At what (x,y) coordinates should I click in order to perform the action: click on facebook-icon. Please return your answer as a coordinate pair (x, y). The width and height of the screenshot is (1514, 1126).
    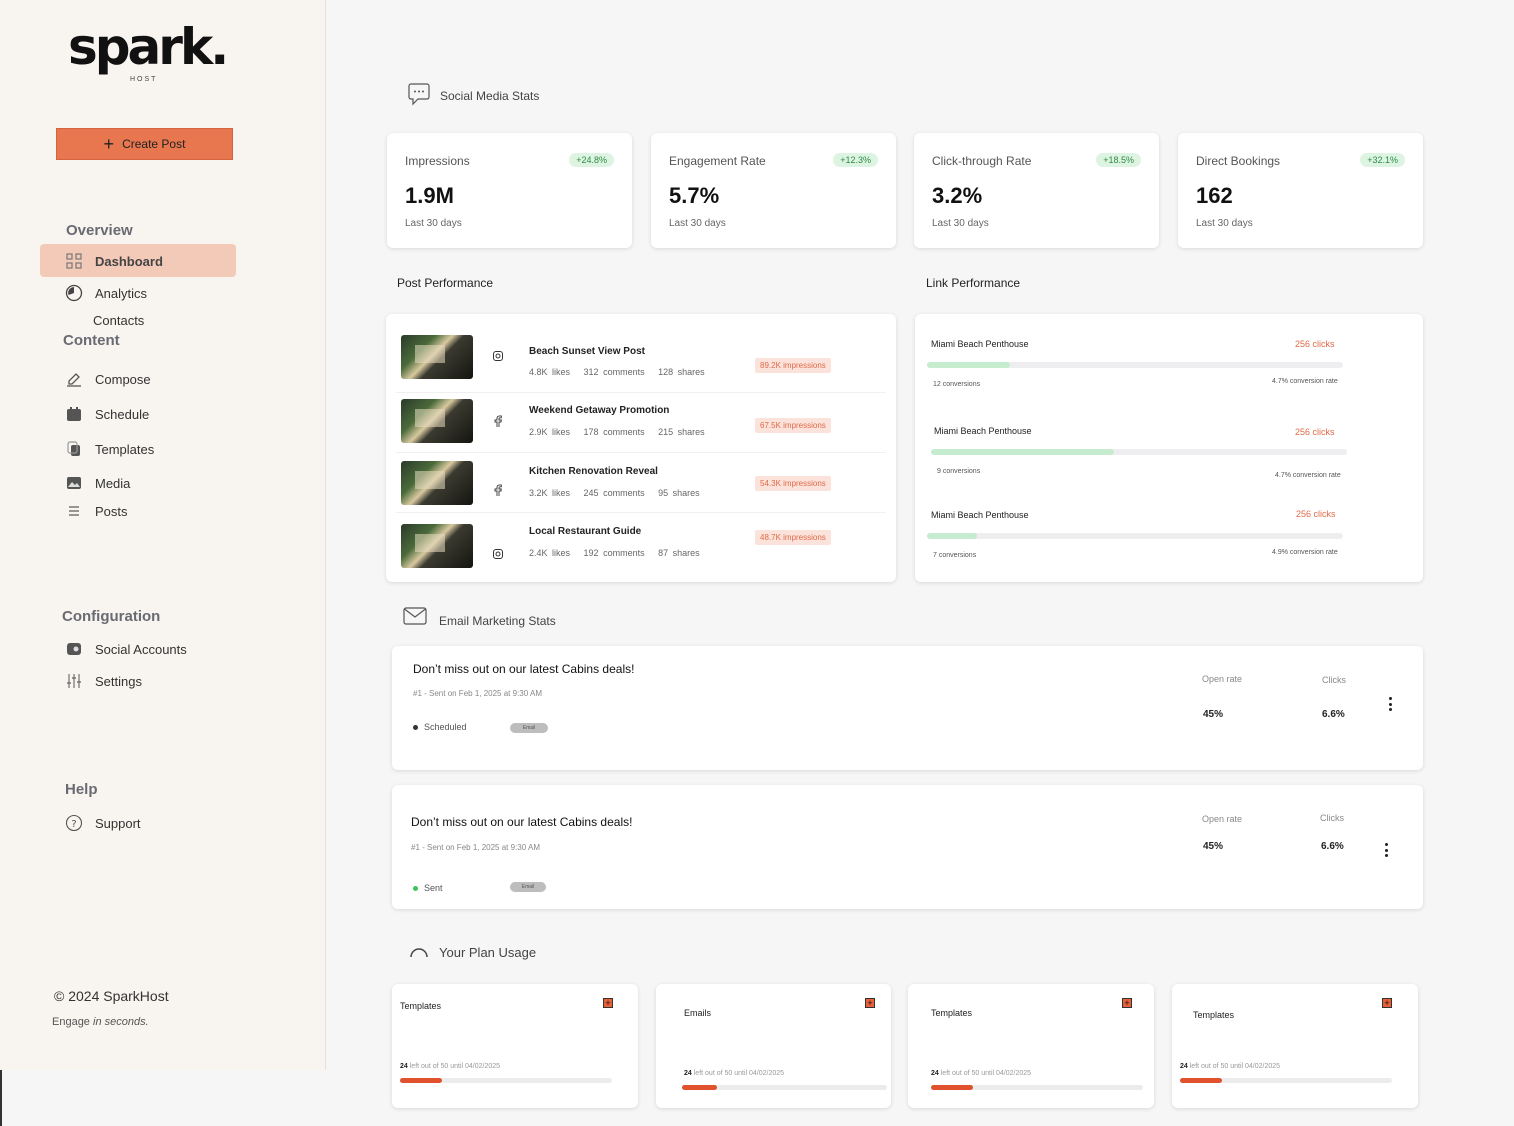
    Looking at the image, I should click on (498, 491).